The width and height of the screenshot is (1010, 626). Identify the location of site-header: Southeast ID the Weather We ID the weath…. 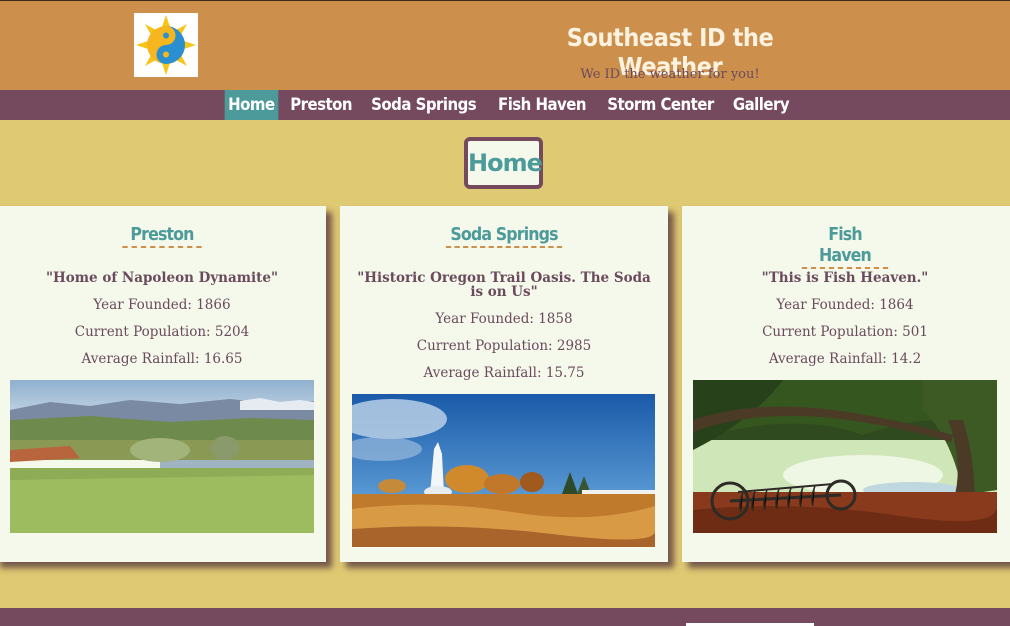
(505, 45).